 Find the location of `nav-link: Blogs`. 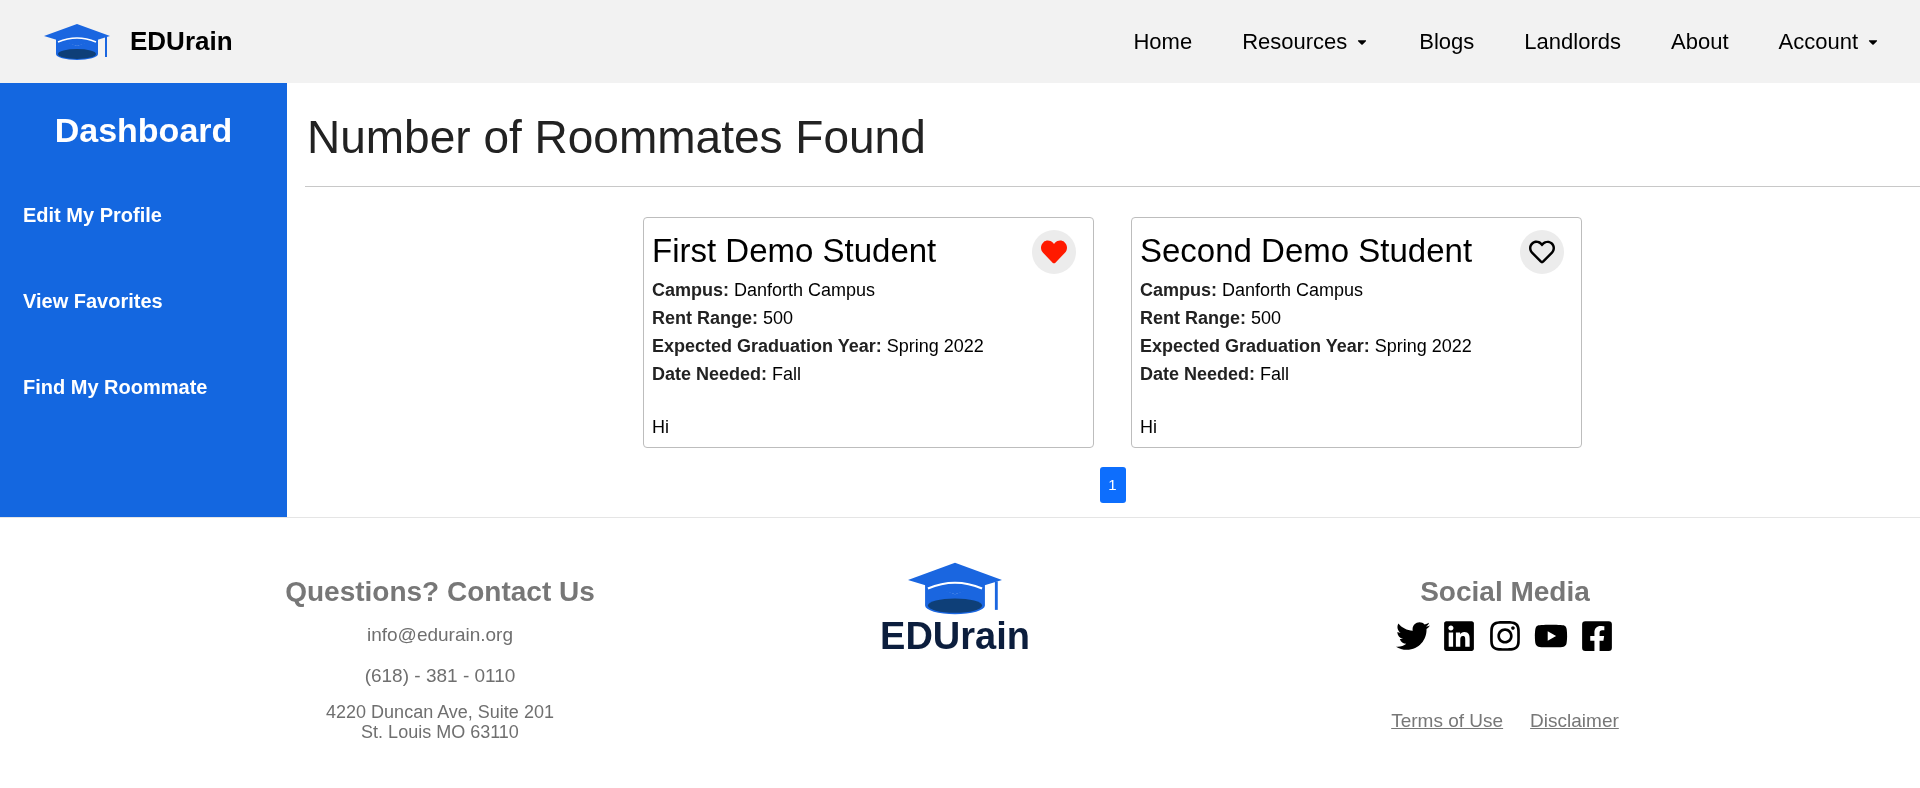

nav-link: Blogs is located at coordinates (1447, 41).